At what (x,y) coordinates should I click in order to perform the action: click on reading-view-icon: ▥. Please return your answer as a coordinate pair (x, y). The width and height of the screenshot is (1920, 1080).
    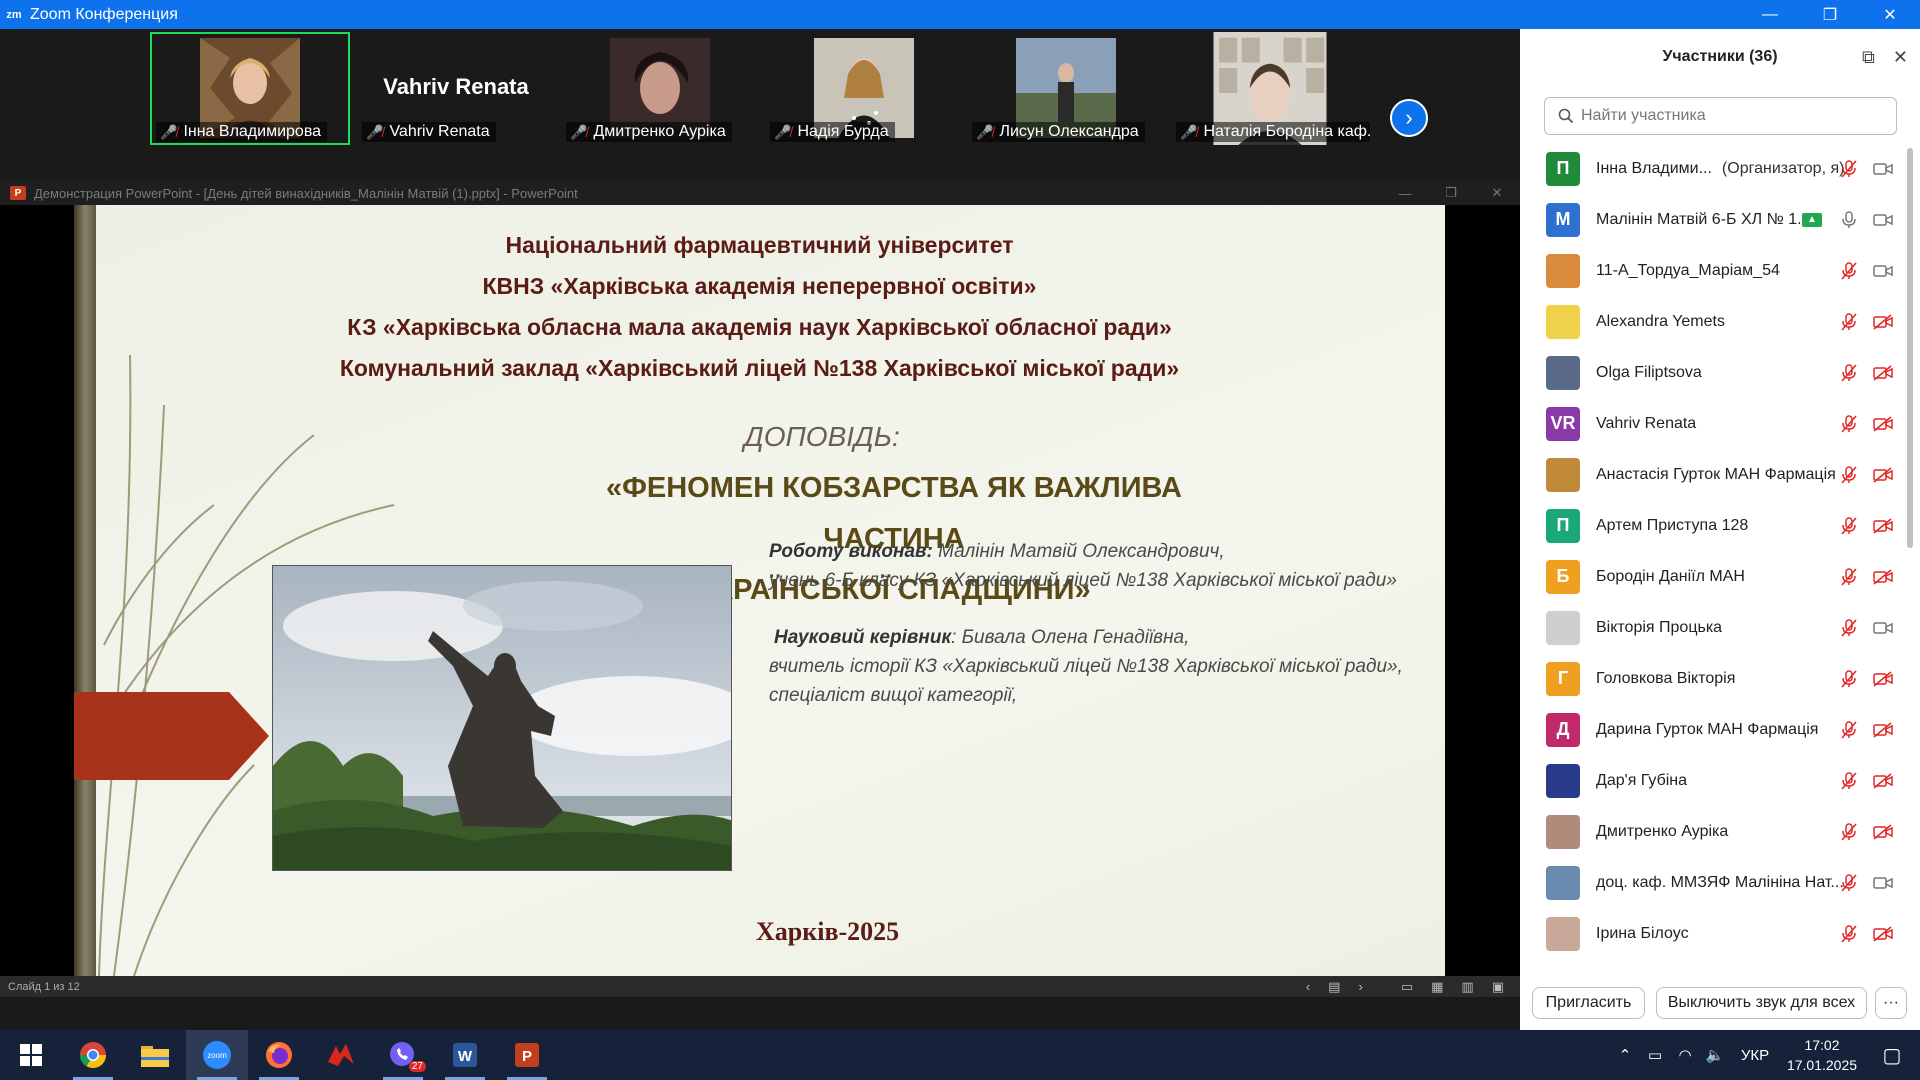
    Looking at the image, I should click on (1467, 987).